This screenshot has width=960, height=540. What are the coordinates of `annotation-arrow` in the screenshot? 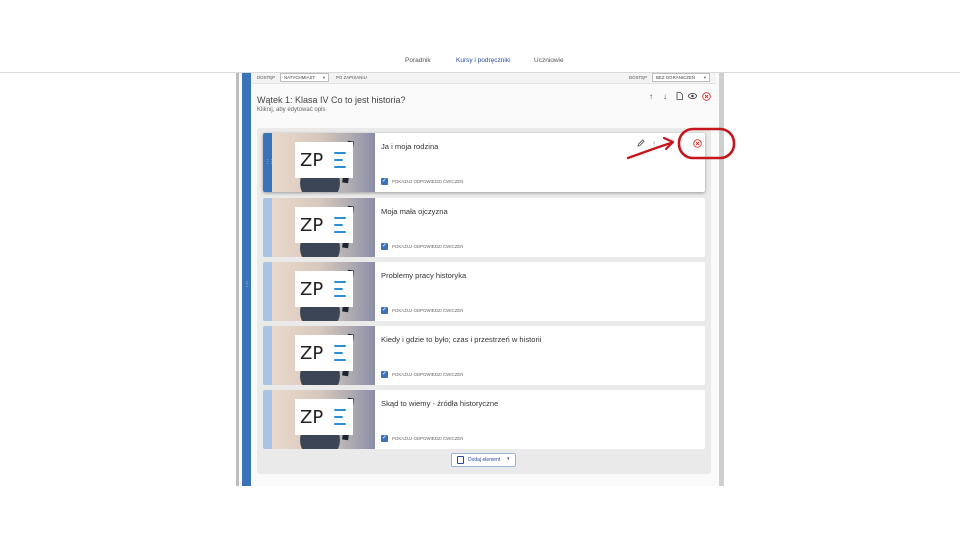 It's located at (649, 150).